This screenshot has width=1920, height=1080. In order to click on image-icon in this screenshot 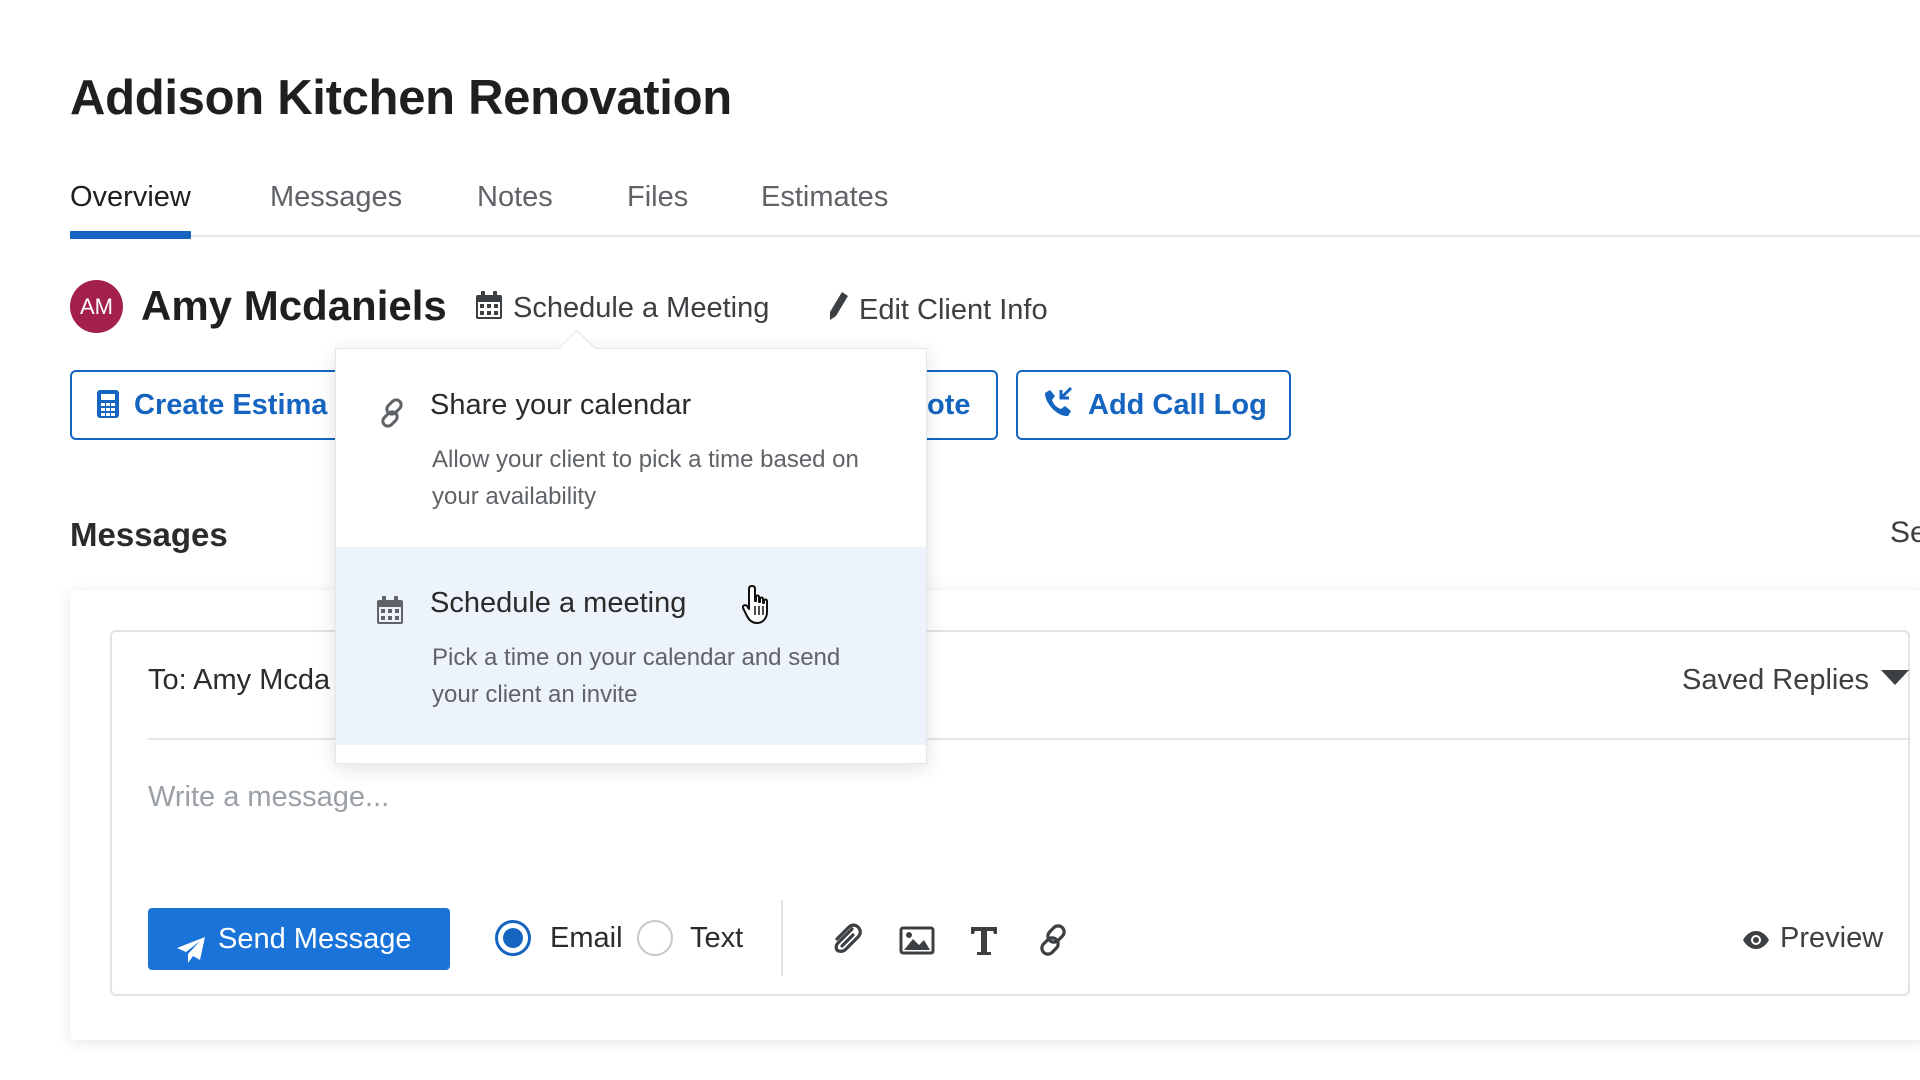, I will do `click(917, 940)`.